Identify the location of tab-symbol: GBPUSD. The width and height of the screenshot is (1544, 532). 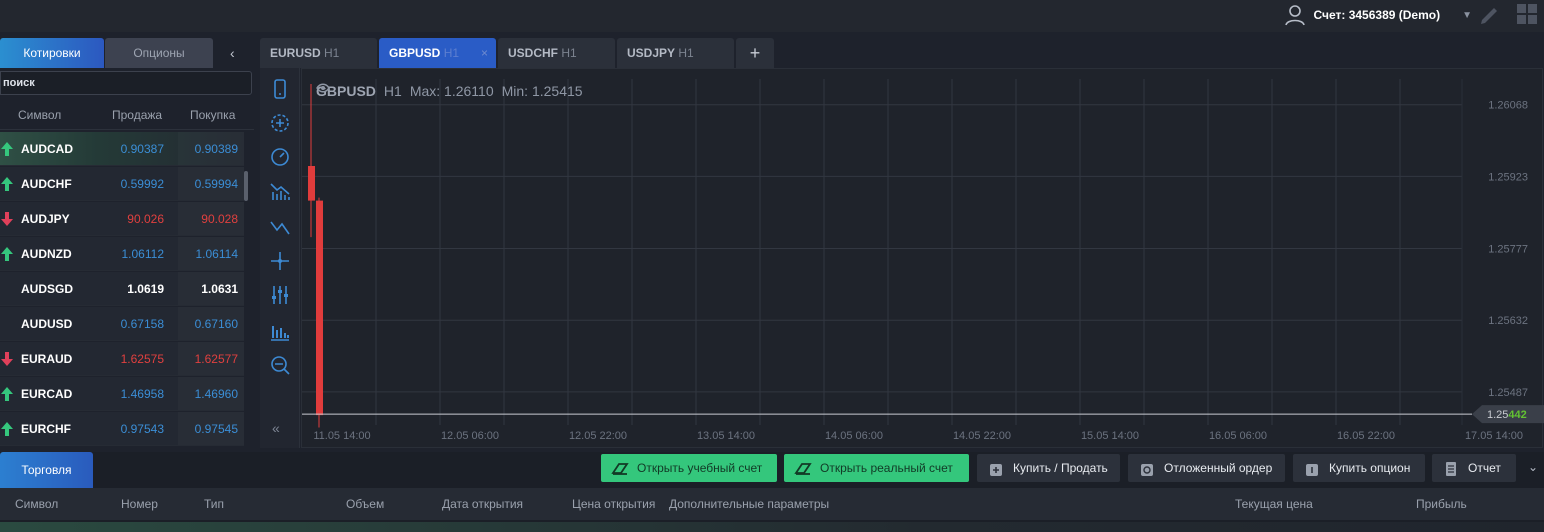
(415, 53).